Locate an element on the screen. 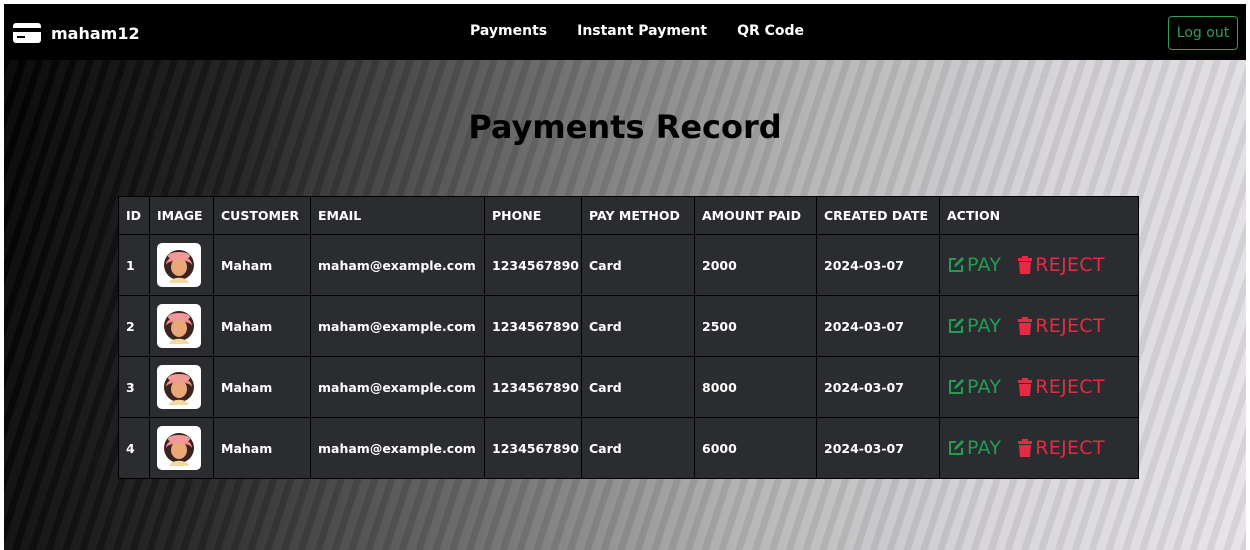  nav-links: Payments Instant Payment QR Code is located at coordinates (637, 31).